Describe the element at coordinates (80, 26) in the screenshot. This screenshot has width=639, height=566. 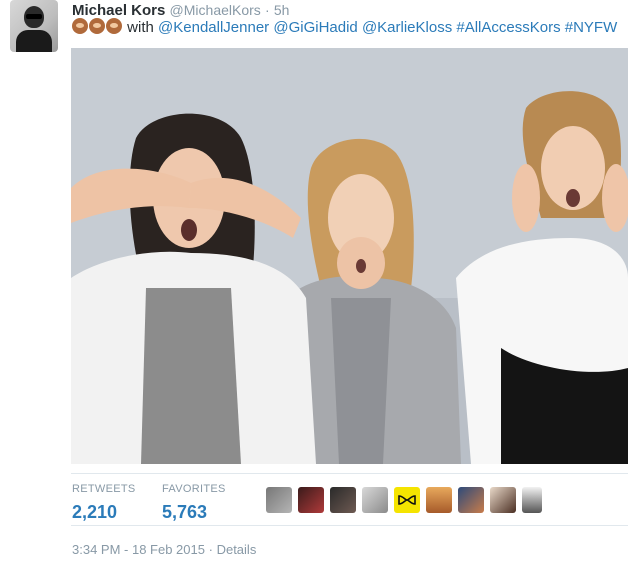
I see `see-no-evil-monkey-icon` at that location.